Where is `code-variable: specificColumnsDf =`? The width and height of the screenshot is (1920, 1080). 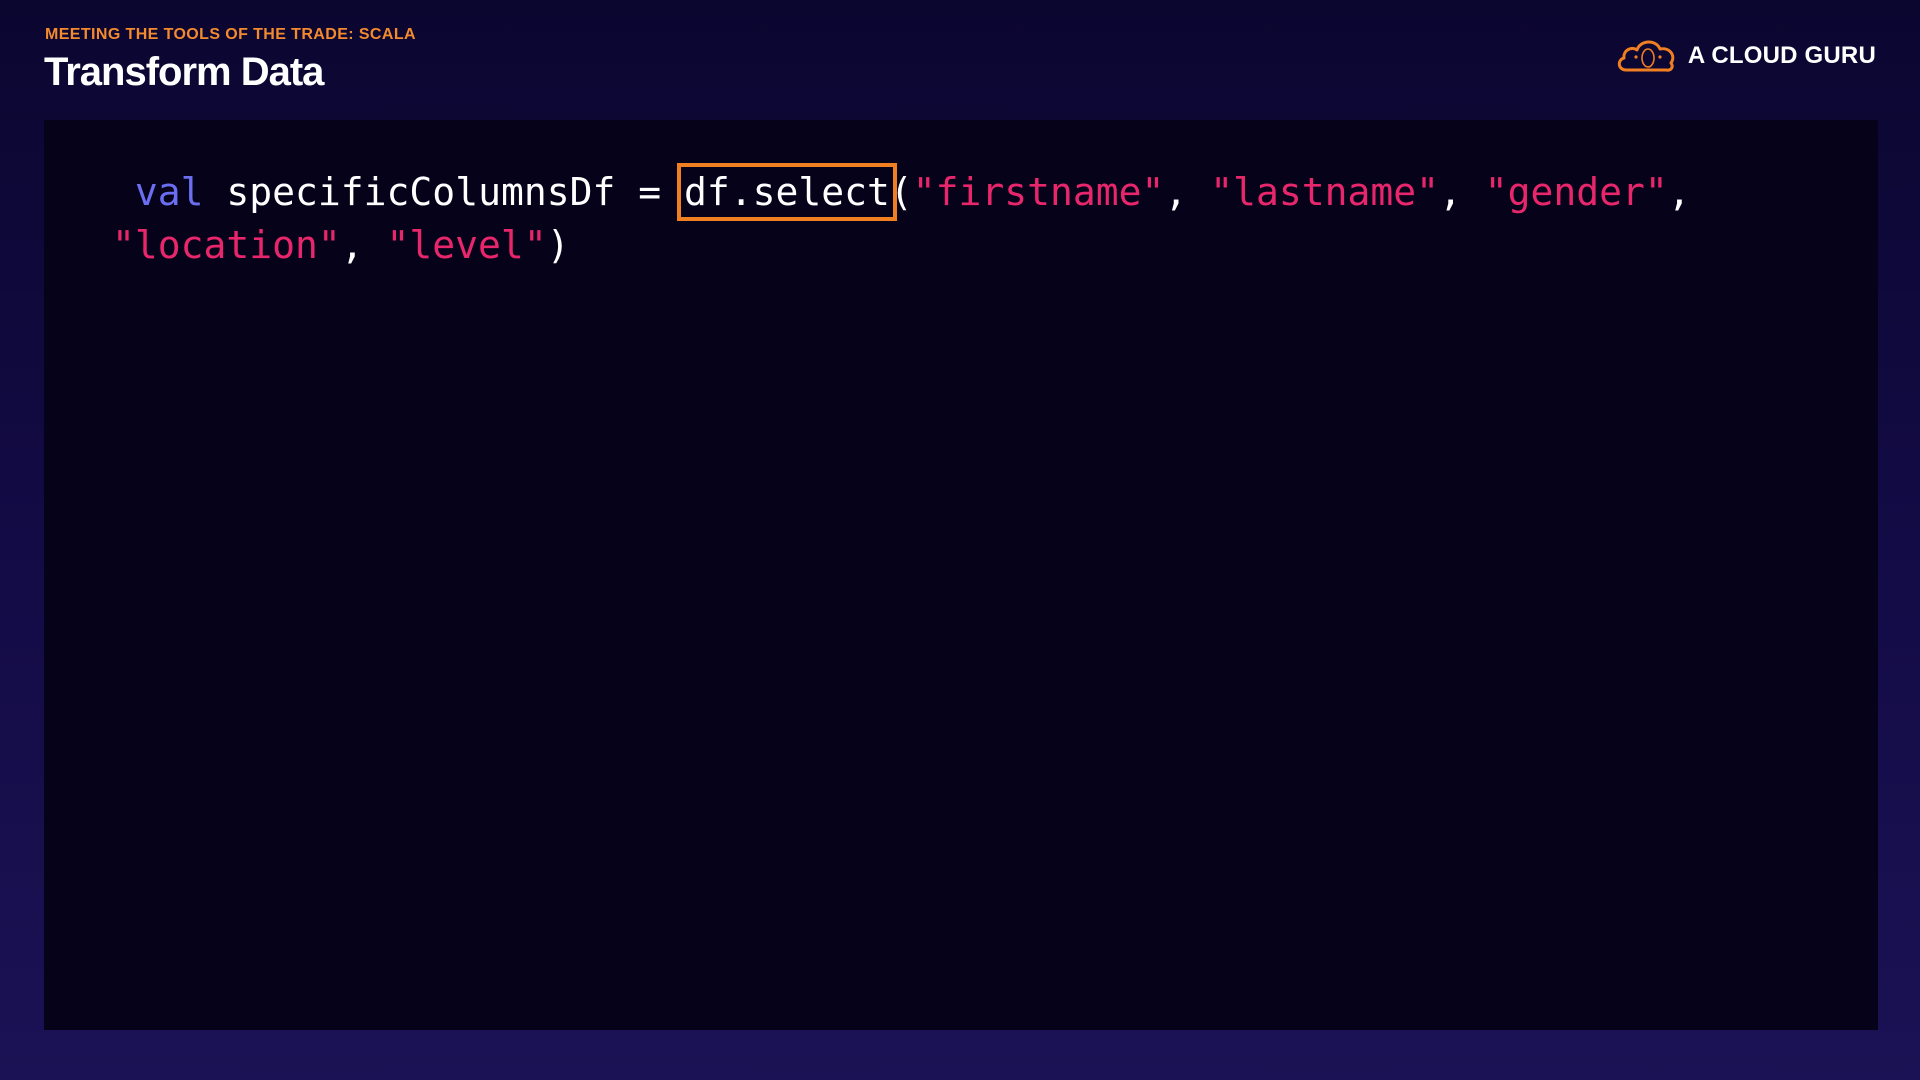 code-variable: specificColumnsDf = is located at coordinates (443, 192).